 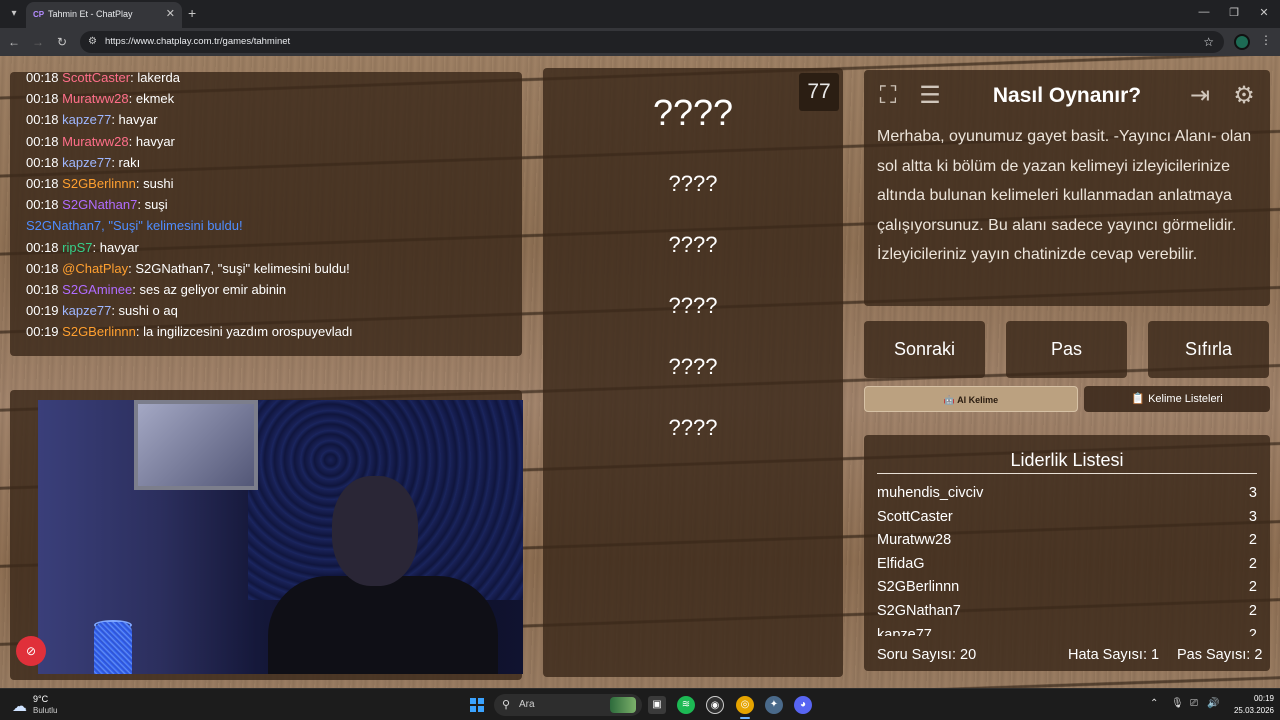 What do you see at coordinates (640, 14) in the screenshot?
I see `tab-bar: ▾ CP Tahmin Et - ChatPlay ✕ + — ❐ ✕` at bounding box center [640, 14].